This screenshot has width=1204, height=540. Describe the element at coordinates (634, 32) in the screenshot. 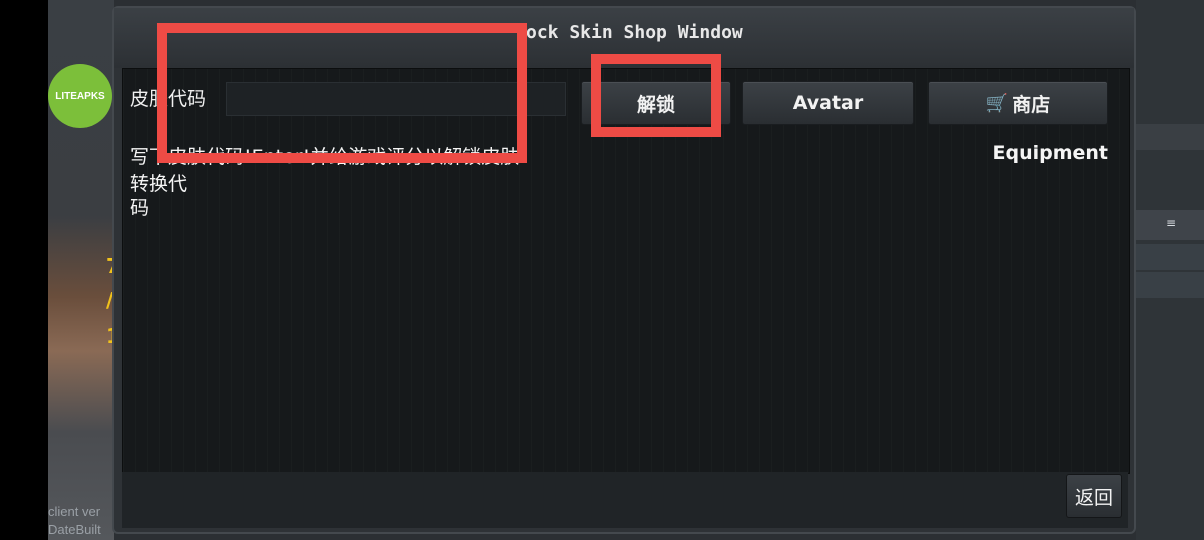

I see `window-title: ock Skin Shop Window` at that location.